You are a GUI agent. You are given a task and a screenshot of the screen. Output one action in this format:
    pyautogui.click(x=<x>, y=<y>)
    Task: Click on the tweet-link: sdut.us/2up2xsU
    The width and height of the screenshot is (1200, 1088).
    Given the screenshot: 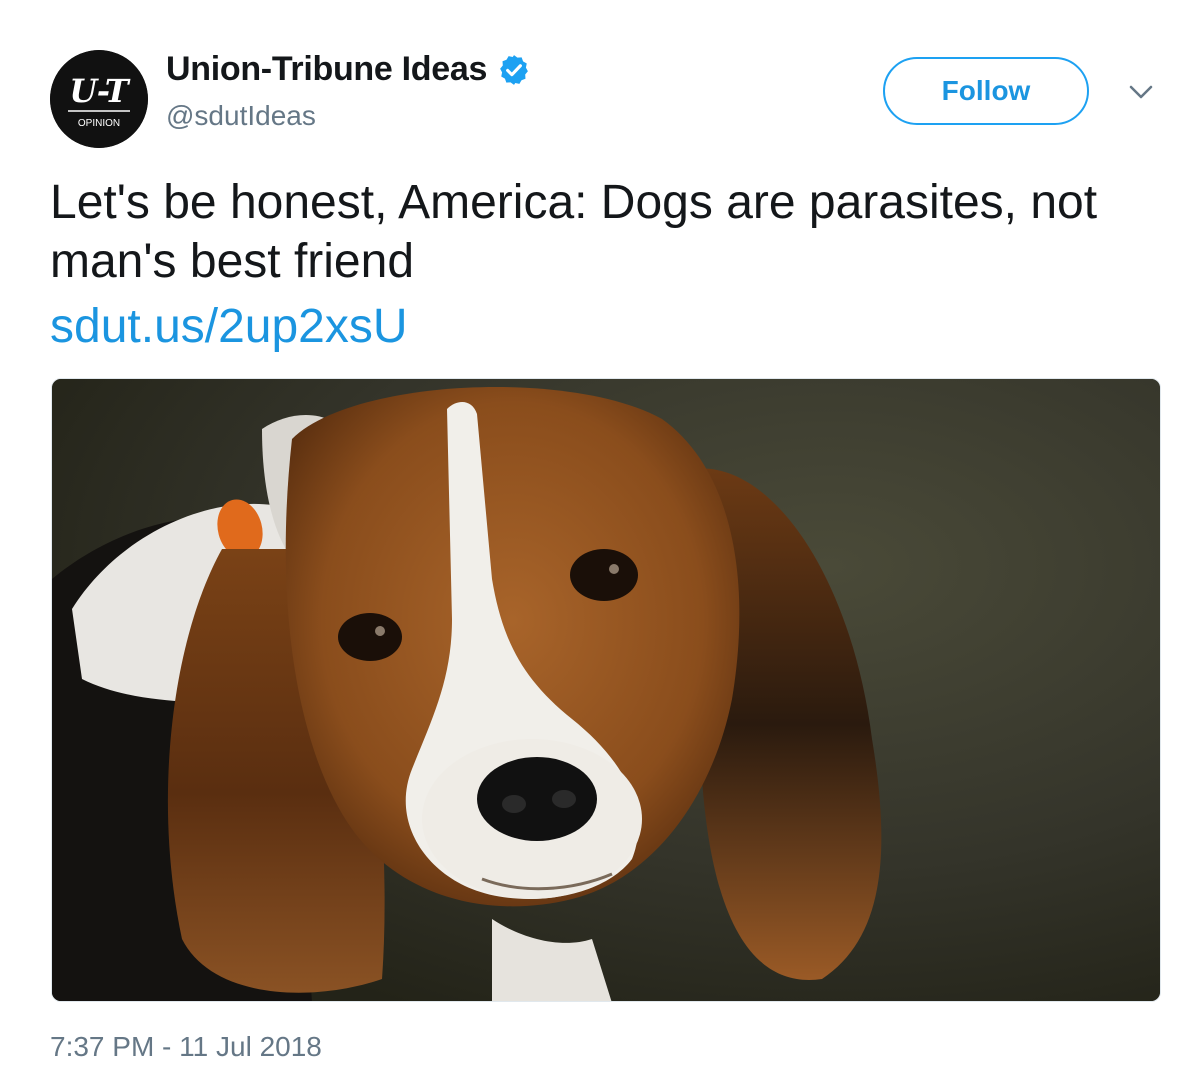 What is the action you would take?
    pyautogui.click(x=229, y=326)
    